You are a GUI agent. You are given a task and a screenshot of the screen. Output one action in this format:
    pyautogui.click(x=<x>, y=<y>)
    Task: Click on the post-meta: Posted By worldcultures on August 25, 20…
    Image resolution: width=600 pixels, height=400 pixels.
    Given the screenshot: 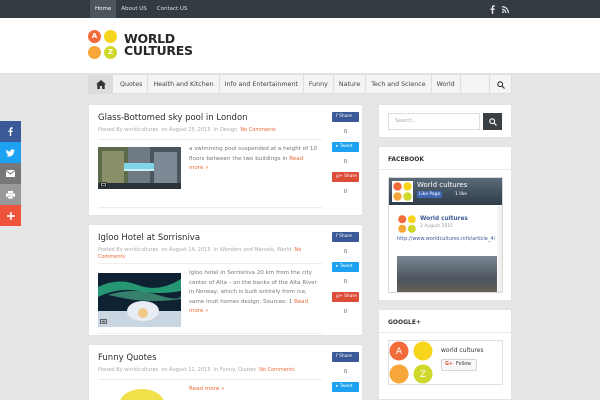 What is the action you would take?
    pyautogui.click(x=187, y=130)
    